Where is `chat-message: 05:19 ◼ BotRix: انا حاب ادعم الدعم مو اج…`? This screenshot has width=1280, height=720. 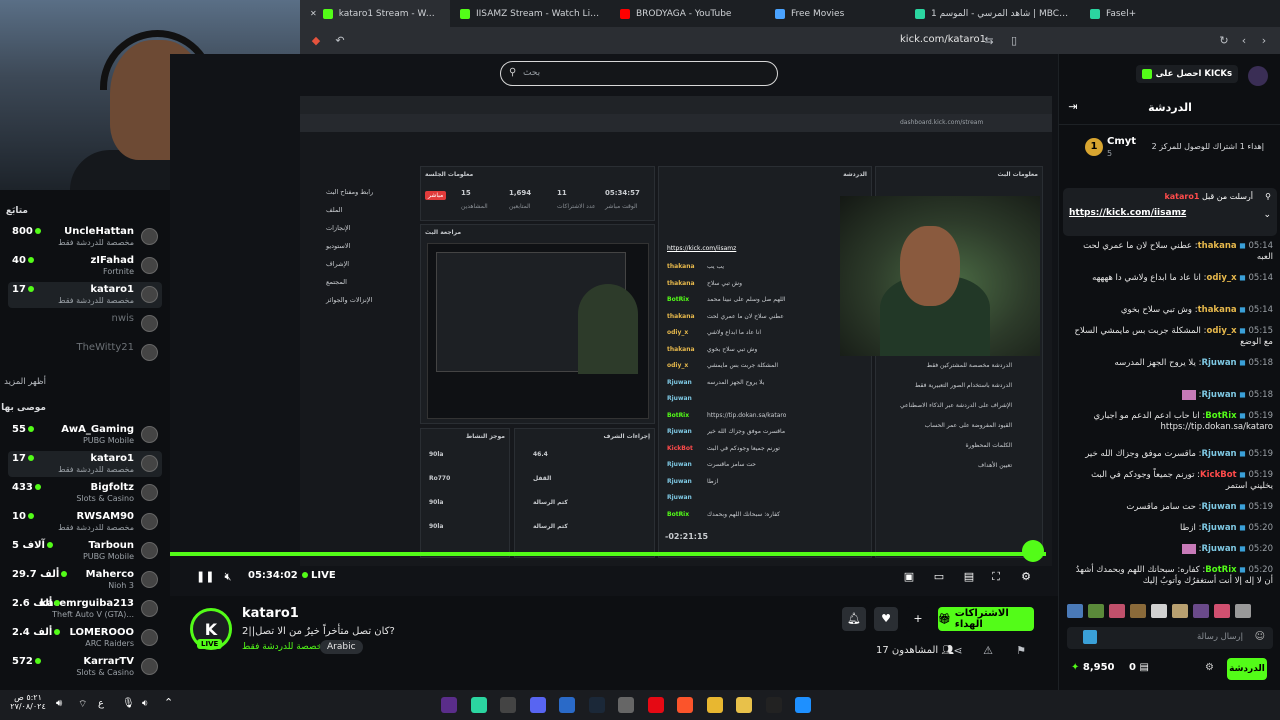
chat-message: 05:19 ◼ BotRix: انا حاب ادعم الدعم مو اج… is located at coordinates (1170, 421).